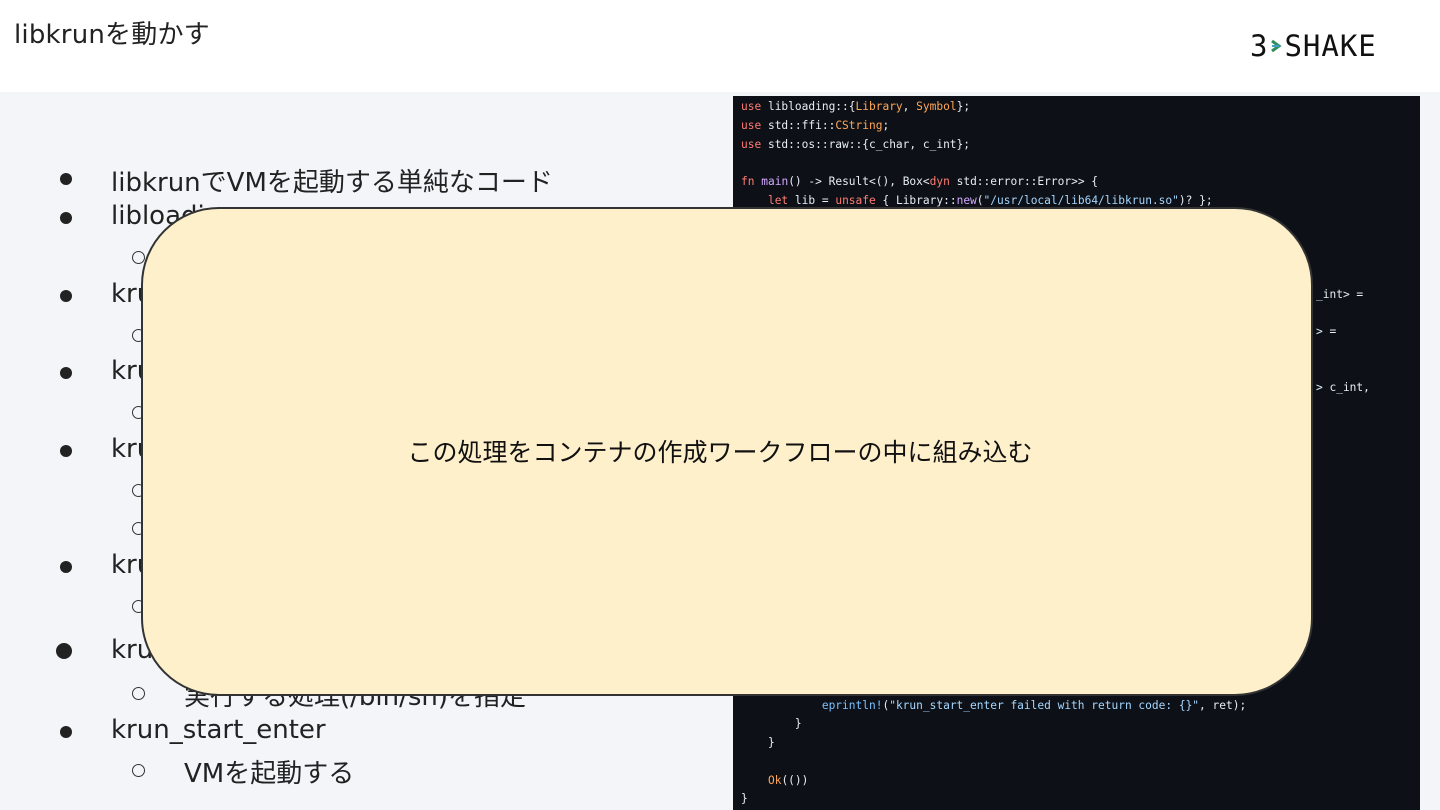  Describe the element at coordinates (1343, 387) in the screenshot. I see `code-line: > c_int,` at that location.